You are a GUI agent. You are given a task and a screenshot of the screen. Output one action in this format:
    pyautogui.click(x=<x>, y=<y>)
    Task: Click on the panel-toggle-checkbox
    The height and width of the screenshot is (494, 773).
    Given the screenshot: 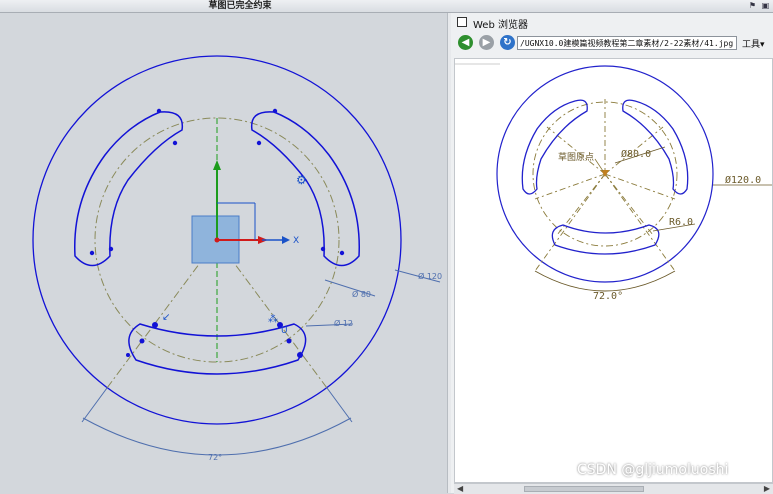 What is the action you would take?
    pyautogui.click(x=462, y=22)
    